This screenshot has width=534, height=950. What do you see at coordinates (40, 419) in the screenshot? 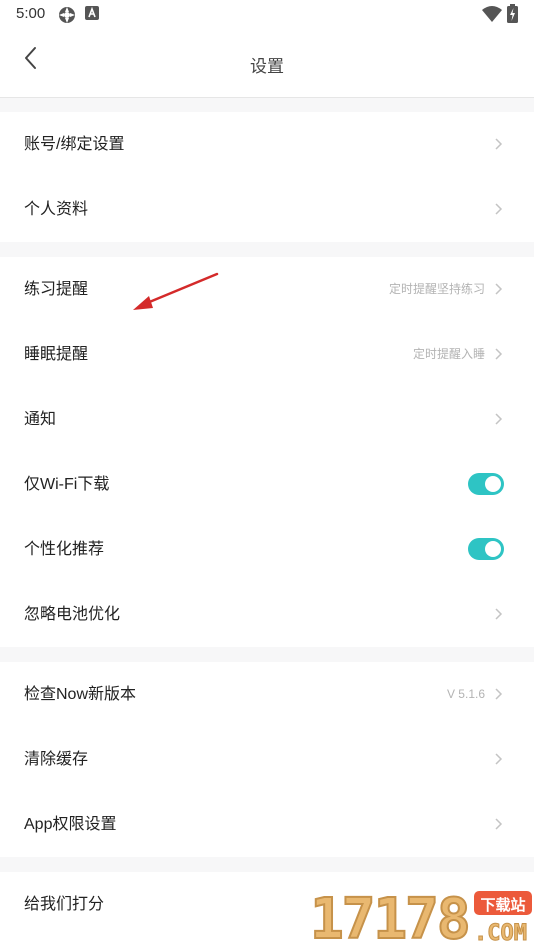
I see `row-label: 通知` at bounding box center [40, 419].